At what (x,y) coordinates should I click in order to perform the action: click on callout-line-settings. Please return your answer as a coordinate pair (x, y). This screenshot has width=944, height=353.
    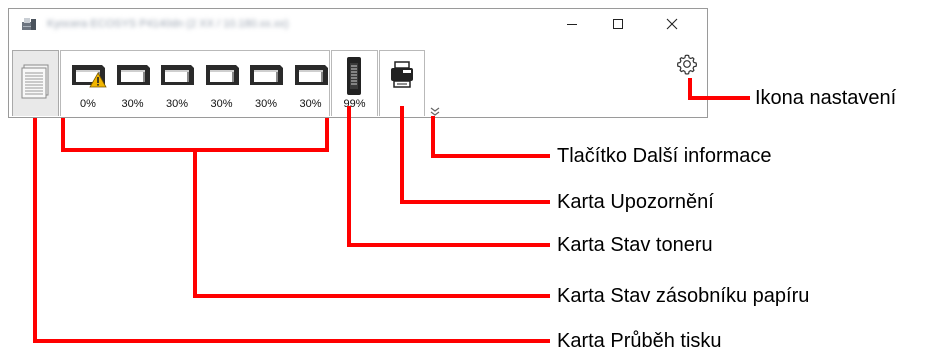
    Looking at the image, I should click on (719, 89).